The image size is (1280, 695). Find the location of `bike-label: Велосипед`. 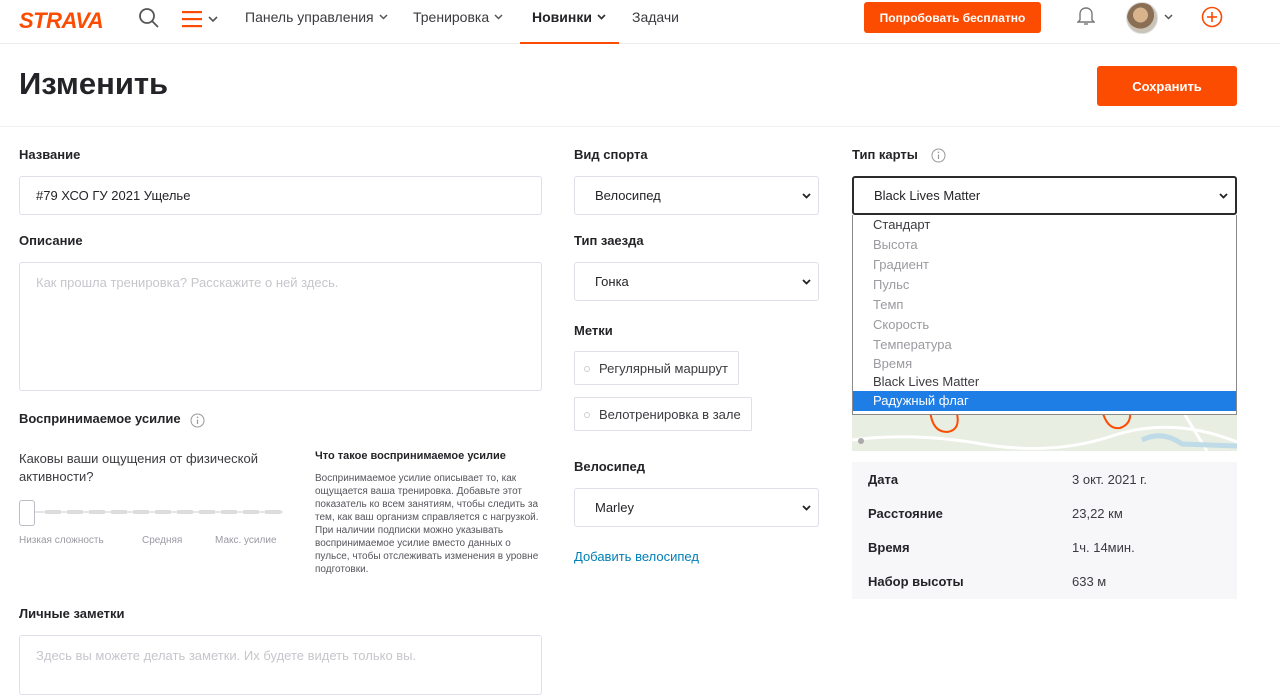

bike-label: Велосипед is located at coordinates (610, 466).